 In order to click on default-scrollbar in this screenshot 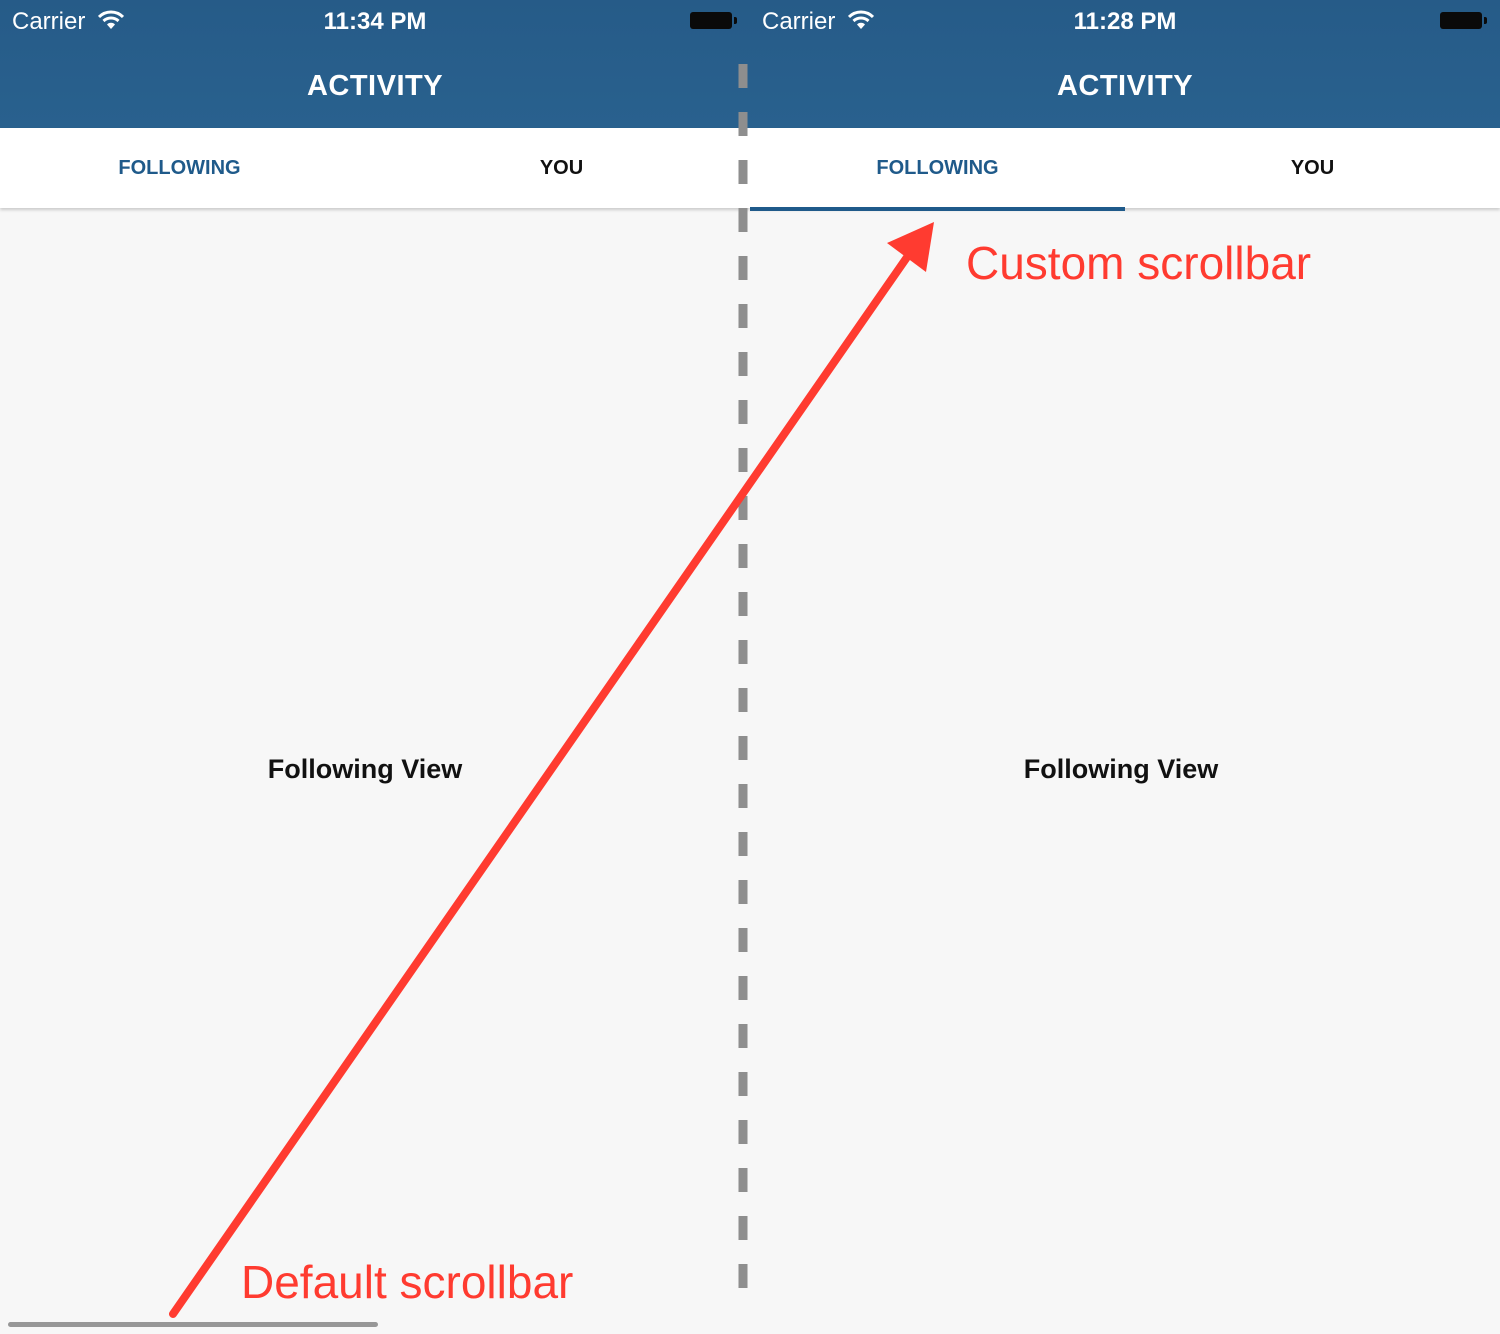, I will do `click(193, 1324)`.